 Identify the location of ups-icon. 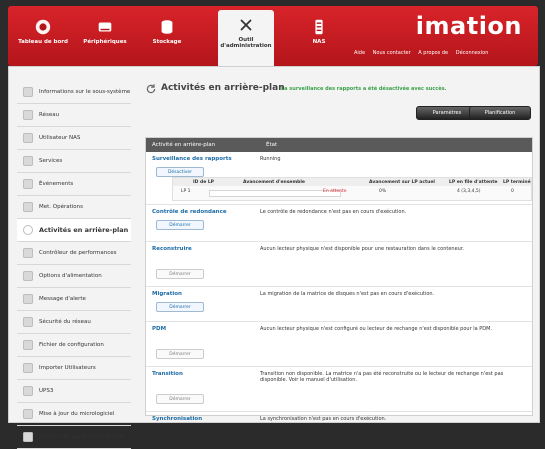
(28, 391).